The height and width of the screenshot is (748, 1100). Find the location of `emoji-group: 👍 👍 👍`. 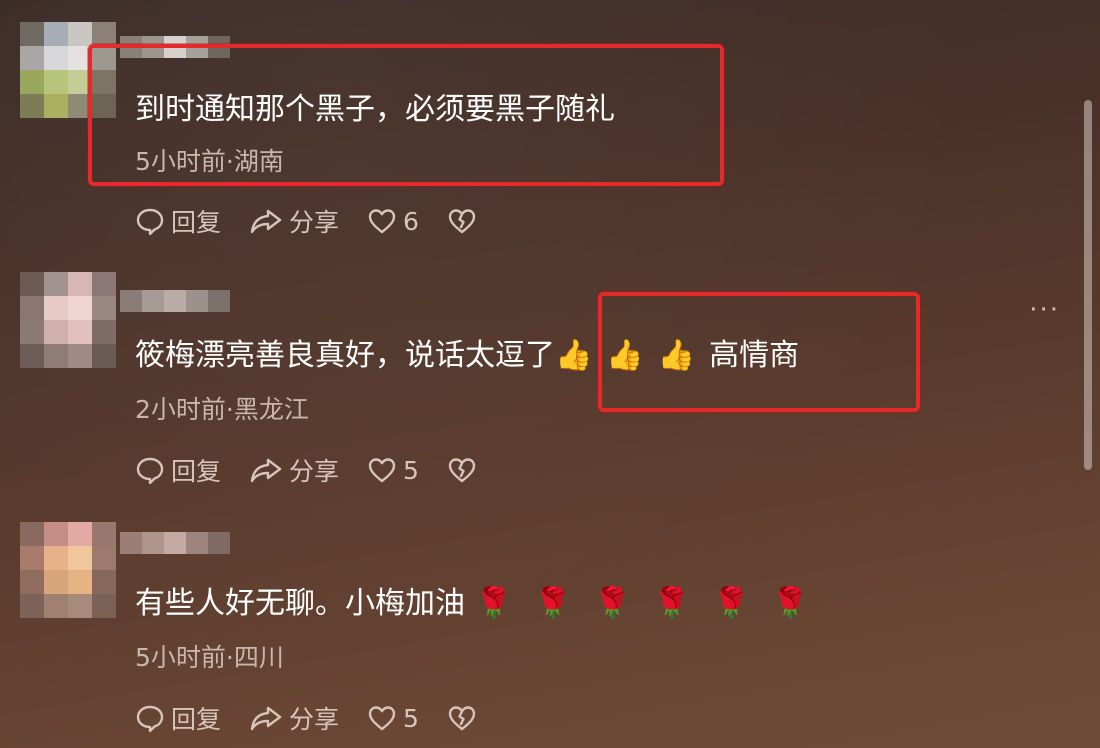

emoji-group: 👍 👍 👍 is located at coordinates (632, 355).